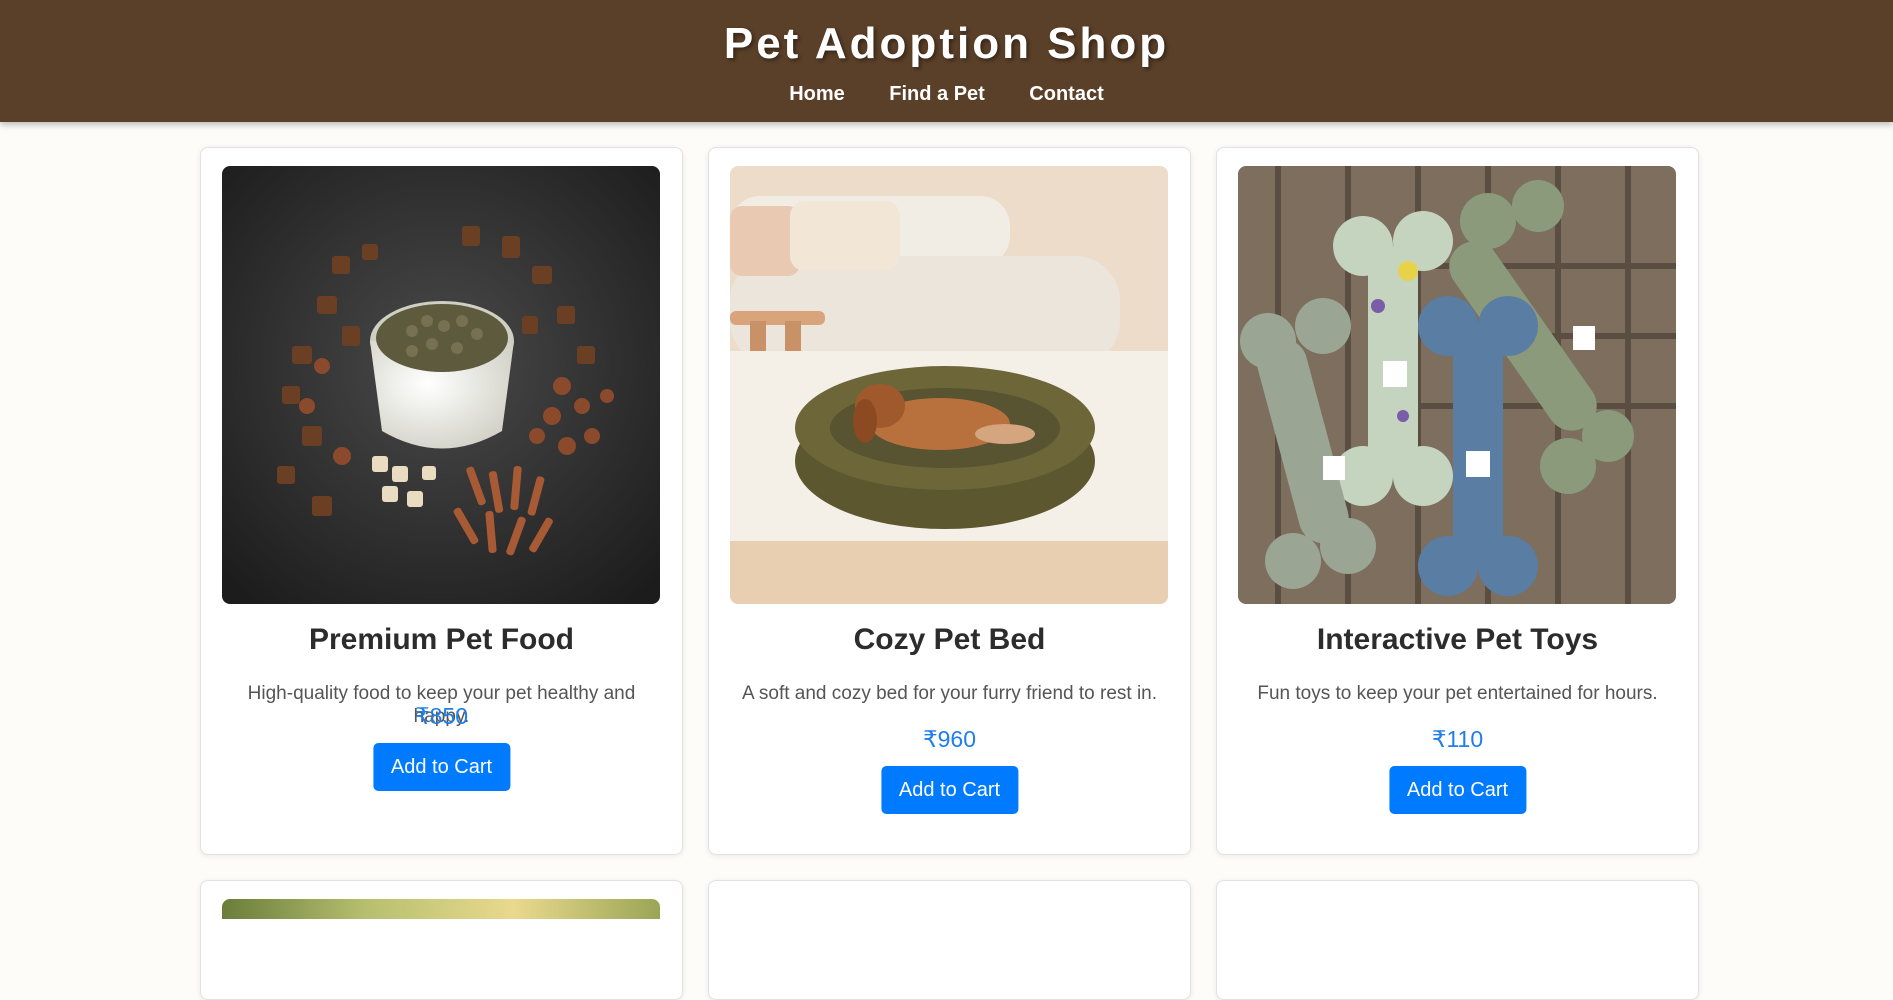 This screenshot has height=1000, width=1893. I want to click on site-title: Pet Adoption Shop, so click(946, 43).